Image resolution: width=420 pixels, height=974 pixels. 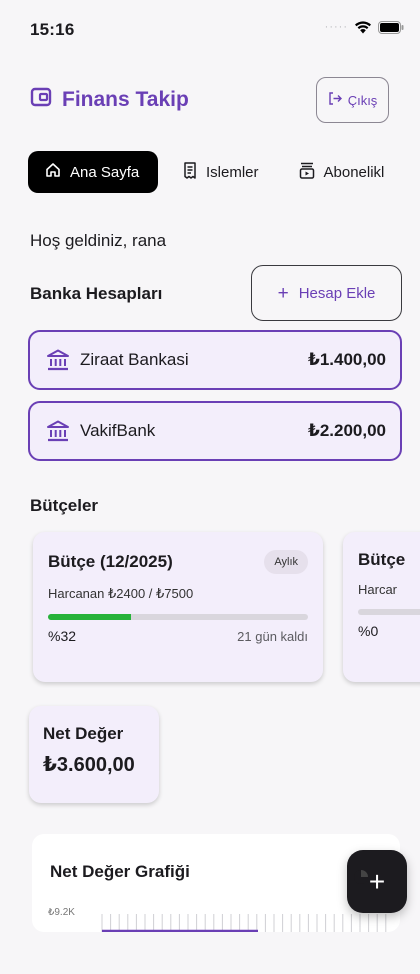 What do you see at coordinates (335, 100) in the screenshot?
I see `logout-icon` at bounding box center [335, 100].